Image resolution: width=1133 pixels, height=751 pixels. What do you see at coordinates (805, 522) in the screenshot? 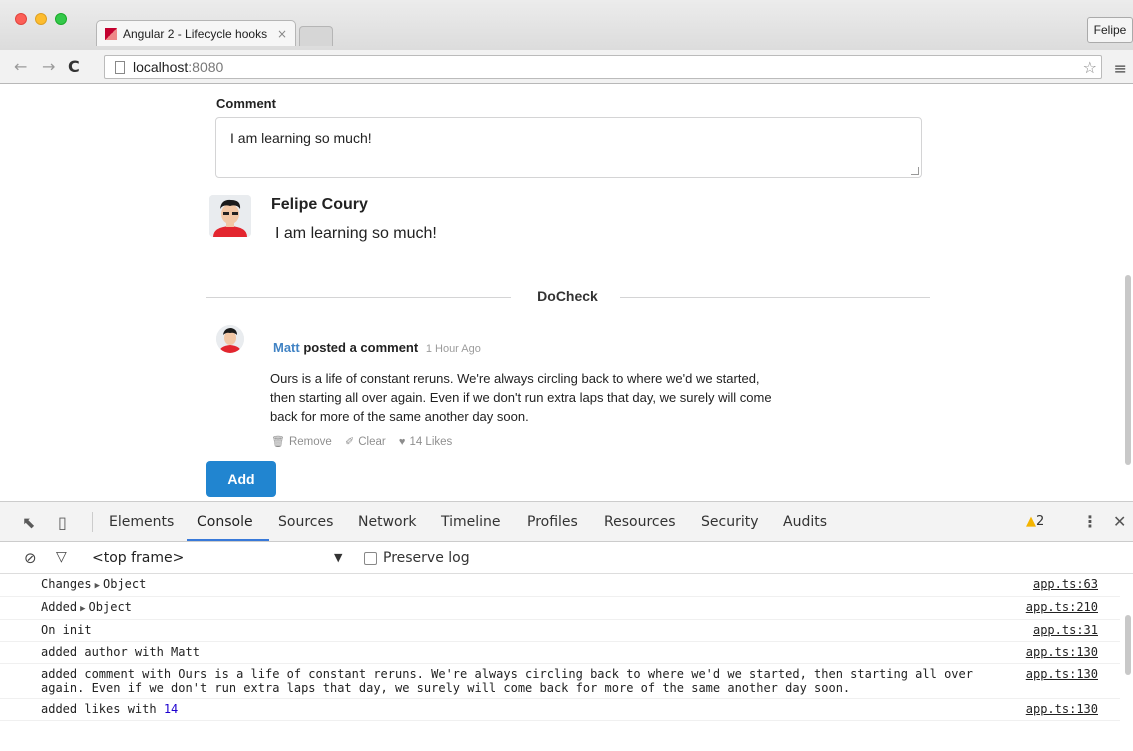
I see `tab-audits: Audits` at bounding box center [805, 522].